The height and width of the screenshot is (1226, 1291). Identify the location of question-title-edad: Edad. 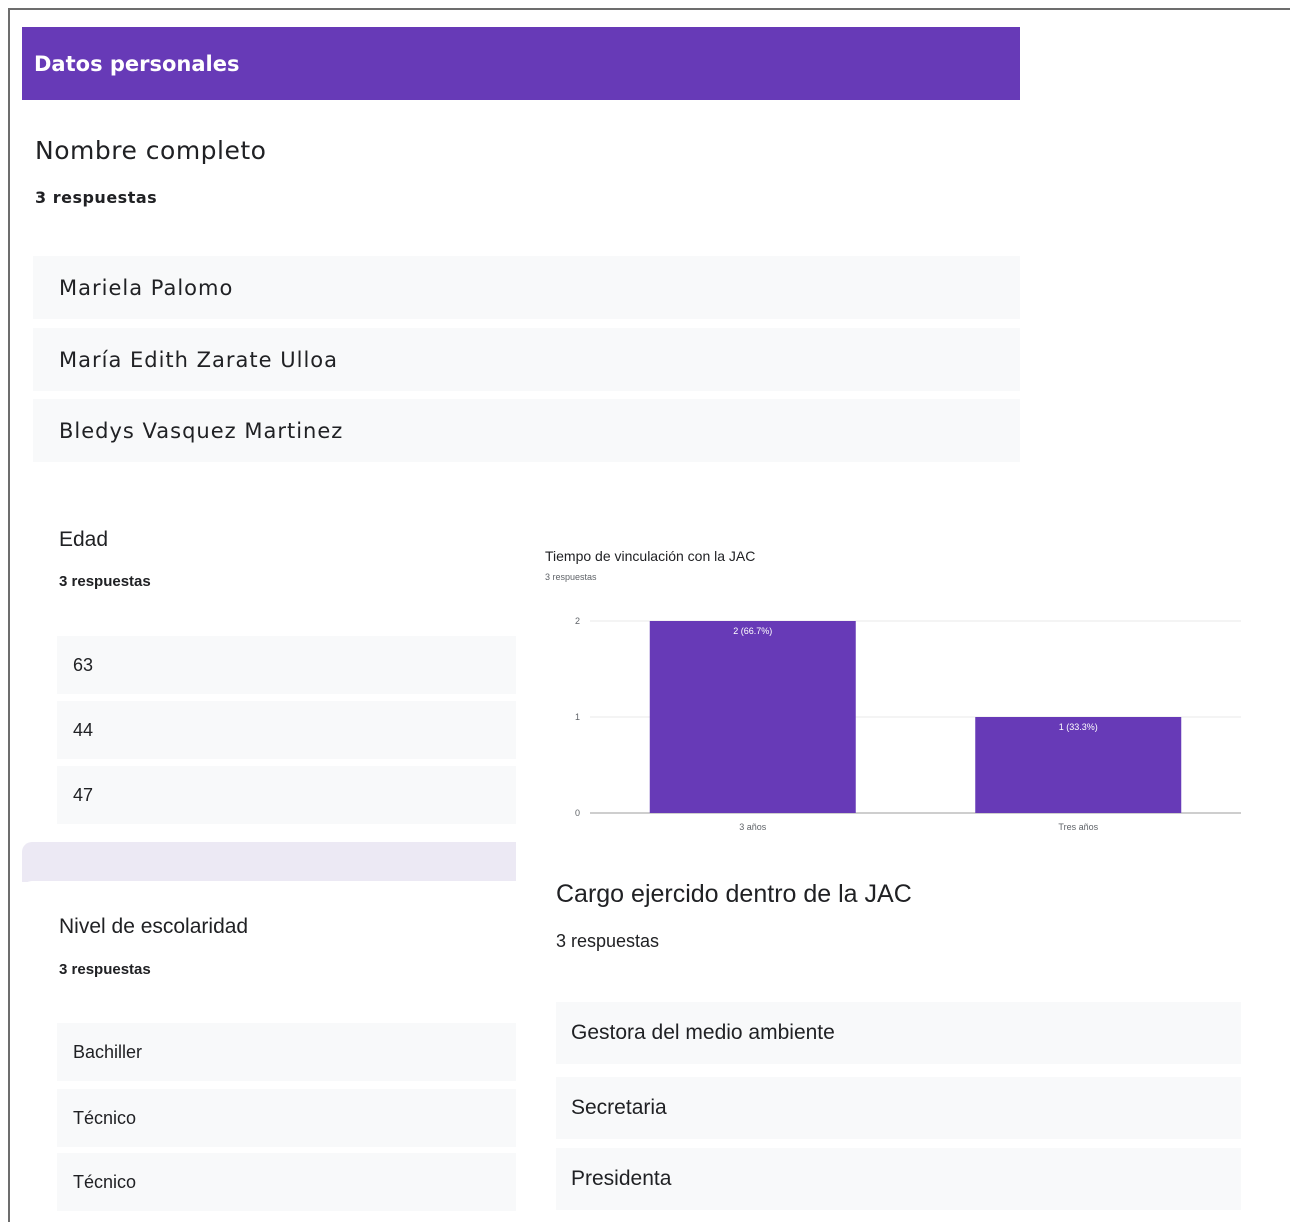
(84, 539).